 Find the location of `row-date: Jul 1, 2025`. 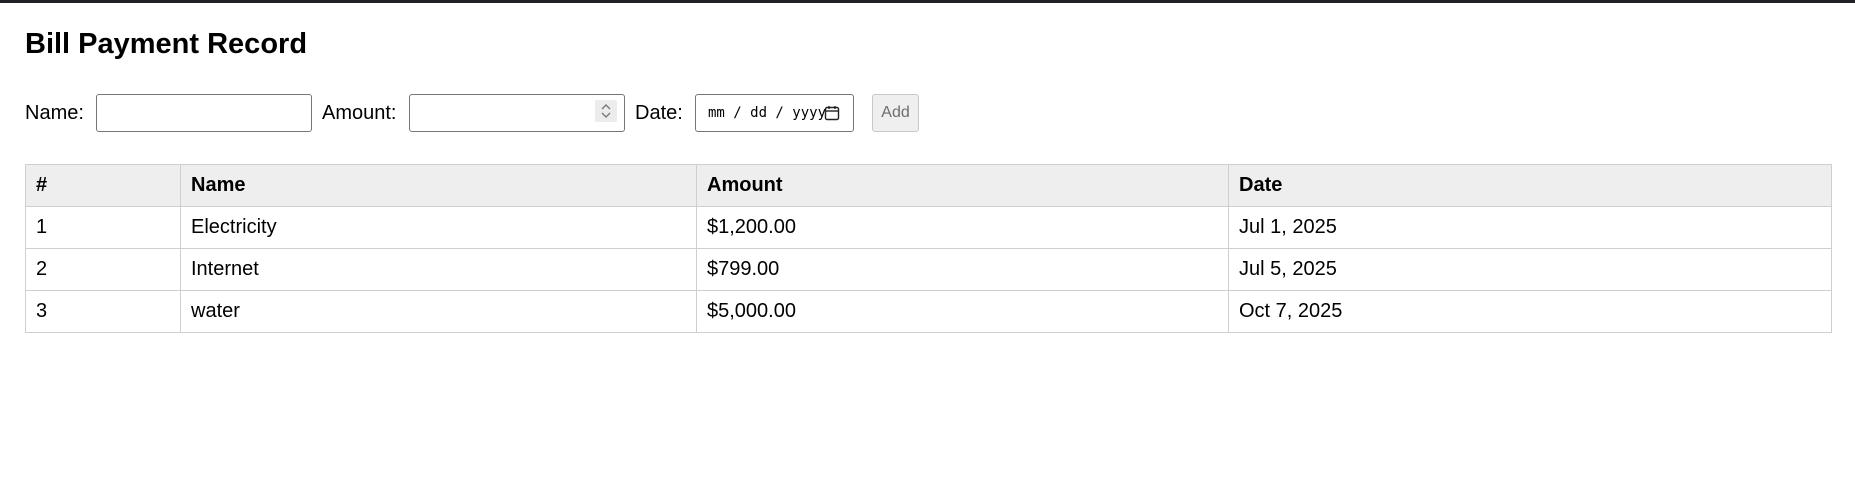

row-date: Jul 1, 2025 is located at coordinates (1530, 227).